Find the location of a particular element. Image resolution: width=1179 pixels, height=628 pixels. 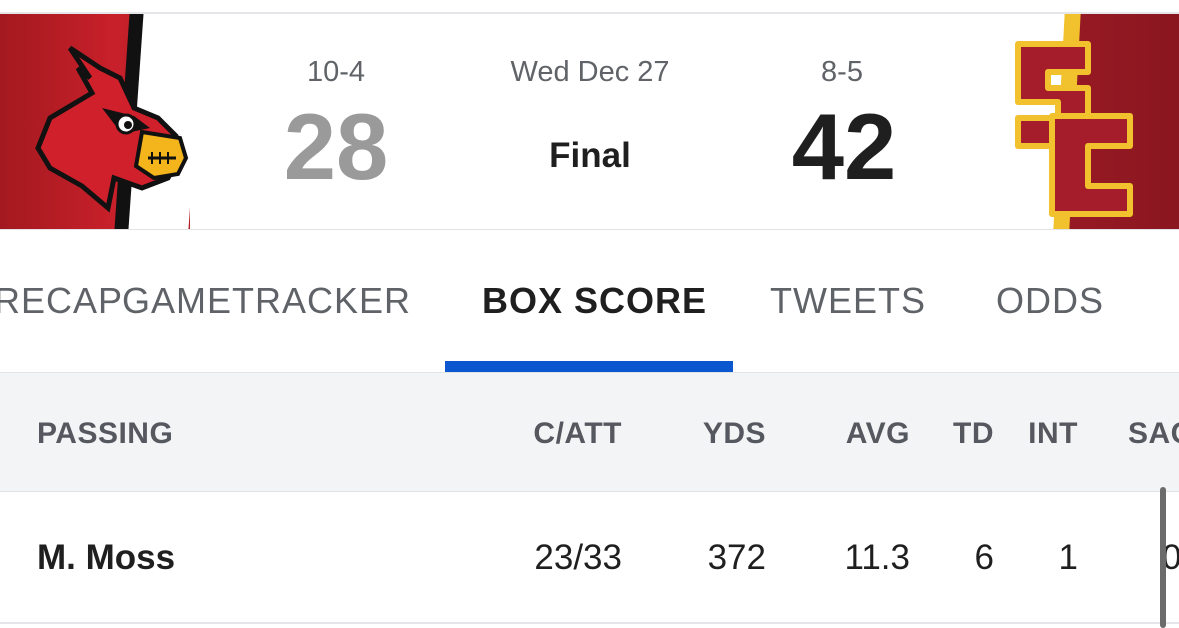

game-date: Wed Dec 27 is located at coordinates (590, 72).